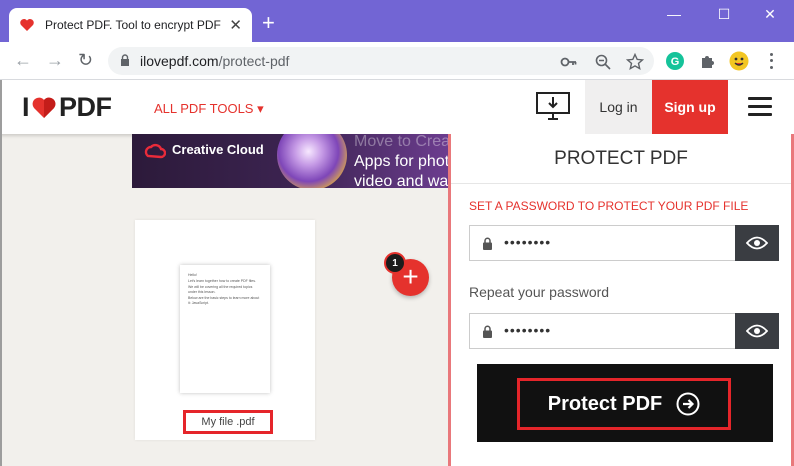 The height and width of the screenshot is (466, 794). What do you see at coordinates (770, 14) in the screenshot?
I see `close-window-button: ✕` at bounding box center [770, 14].